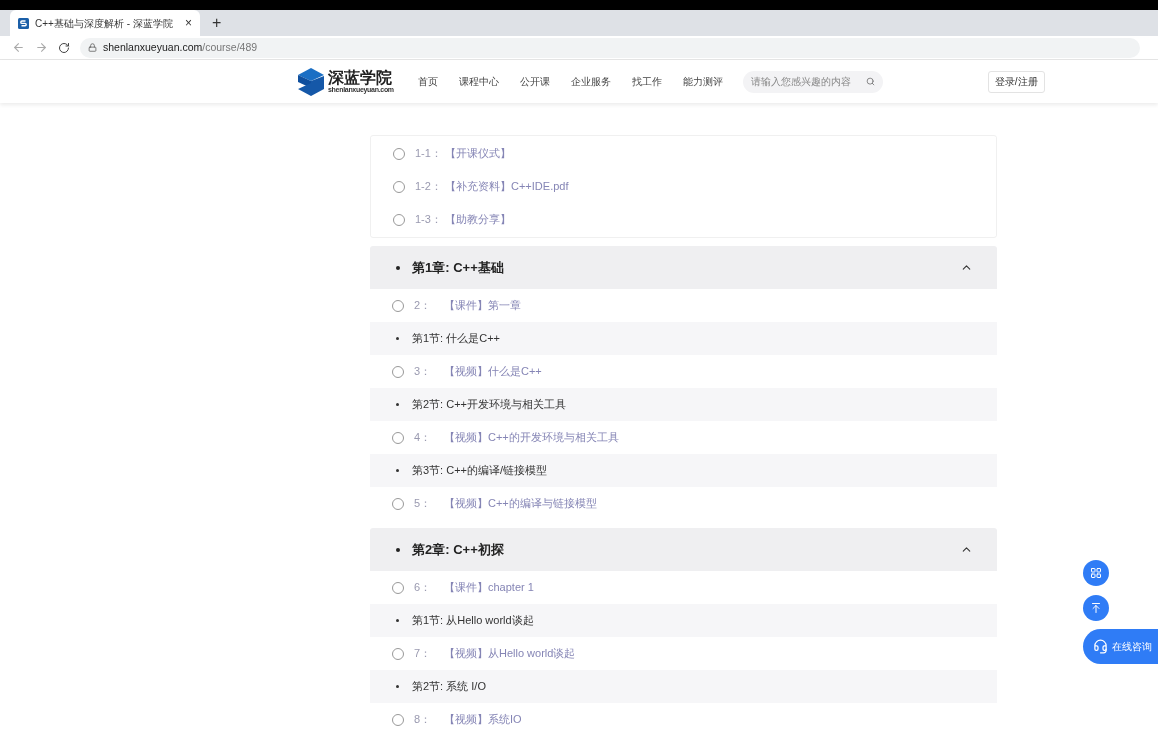 The height and width of the screenshot is (741, 1158). I want to click on lesson-number: 6：, so click(423, 588).